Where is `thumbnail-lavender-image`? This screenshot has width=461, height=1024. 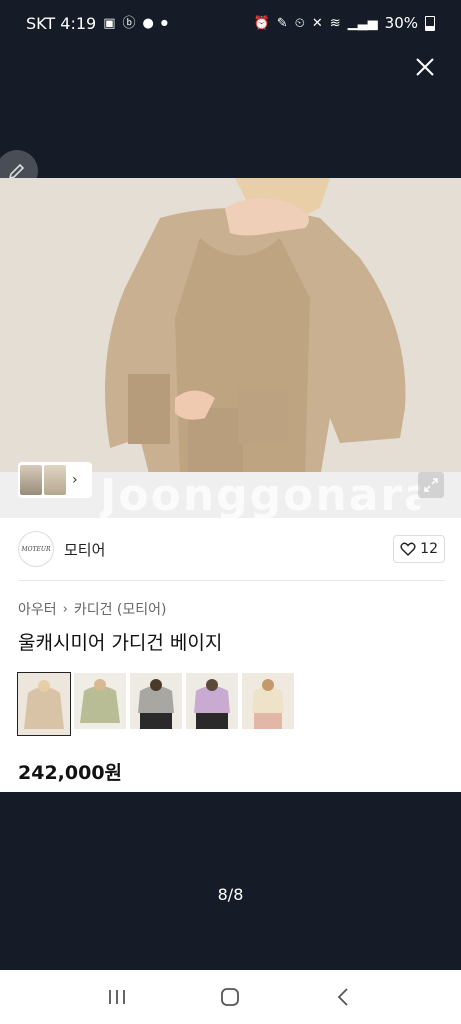 thumbnail-lavender-image is located at coordinates (212, 701).